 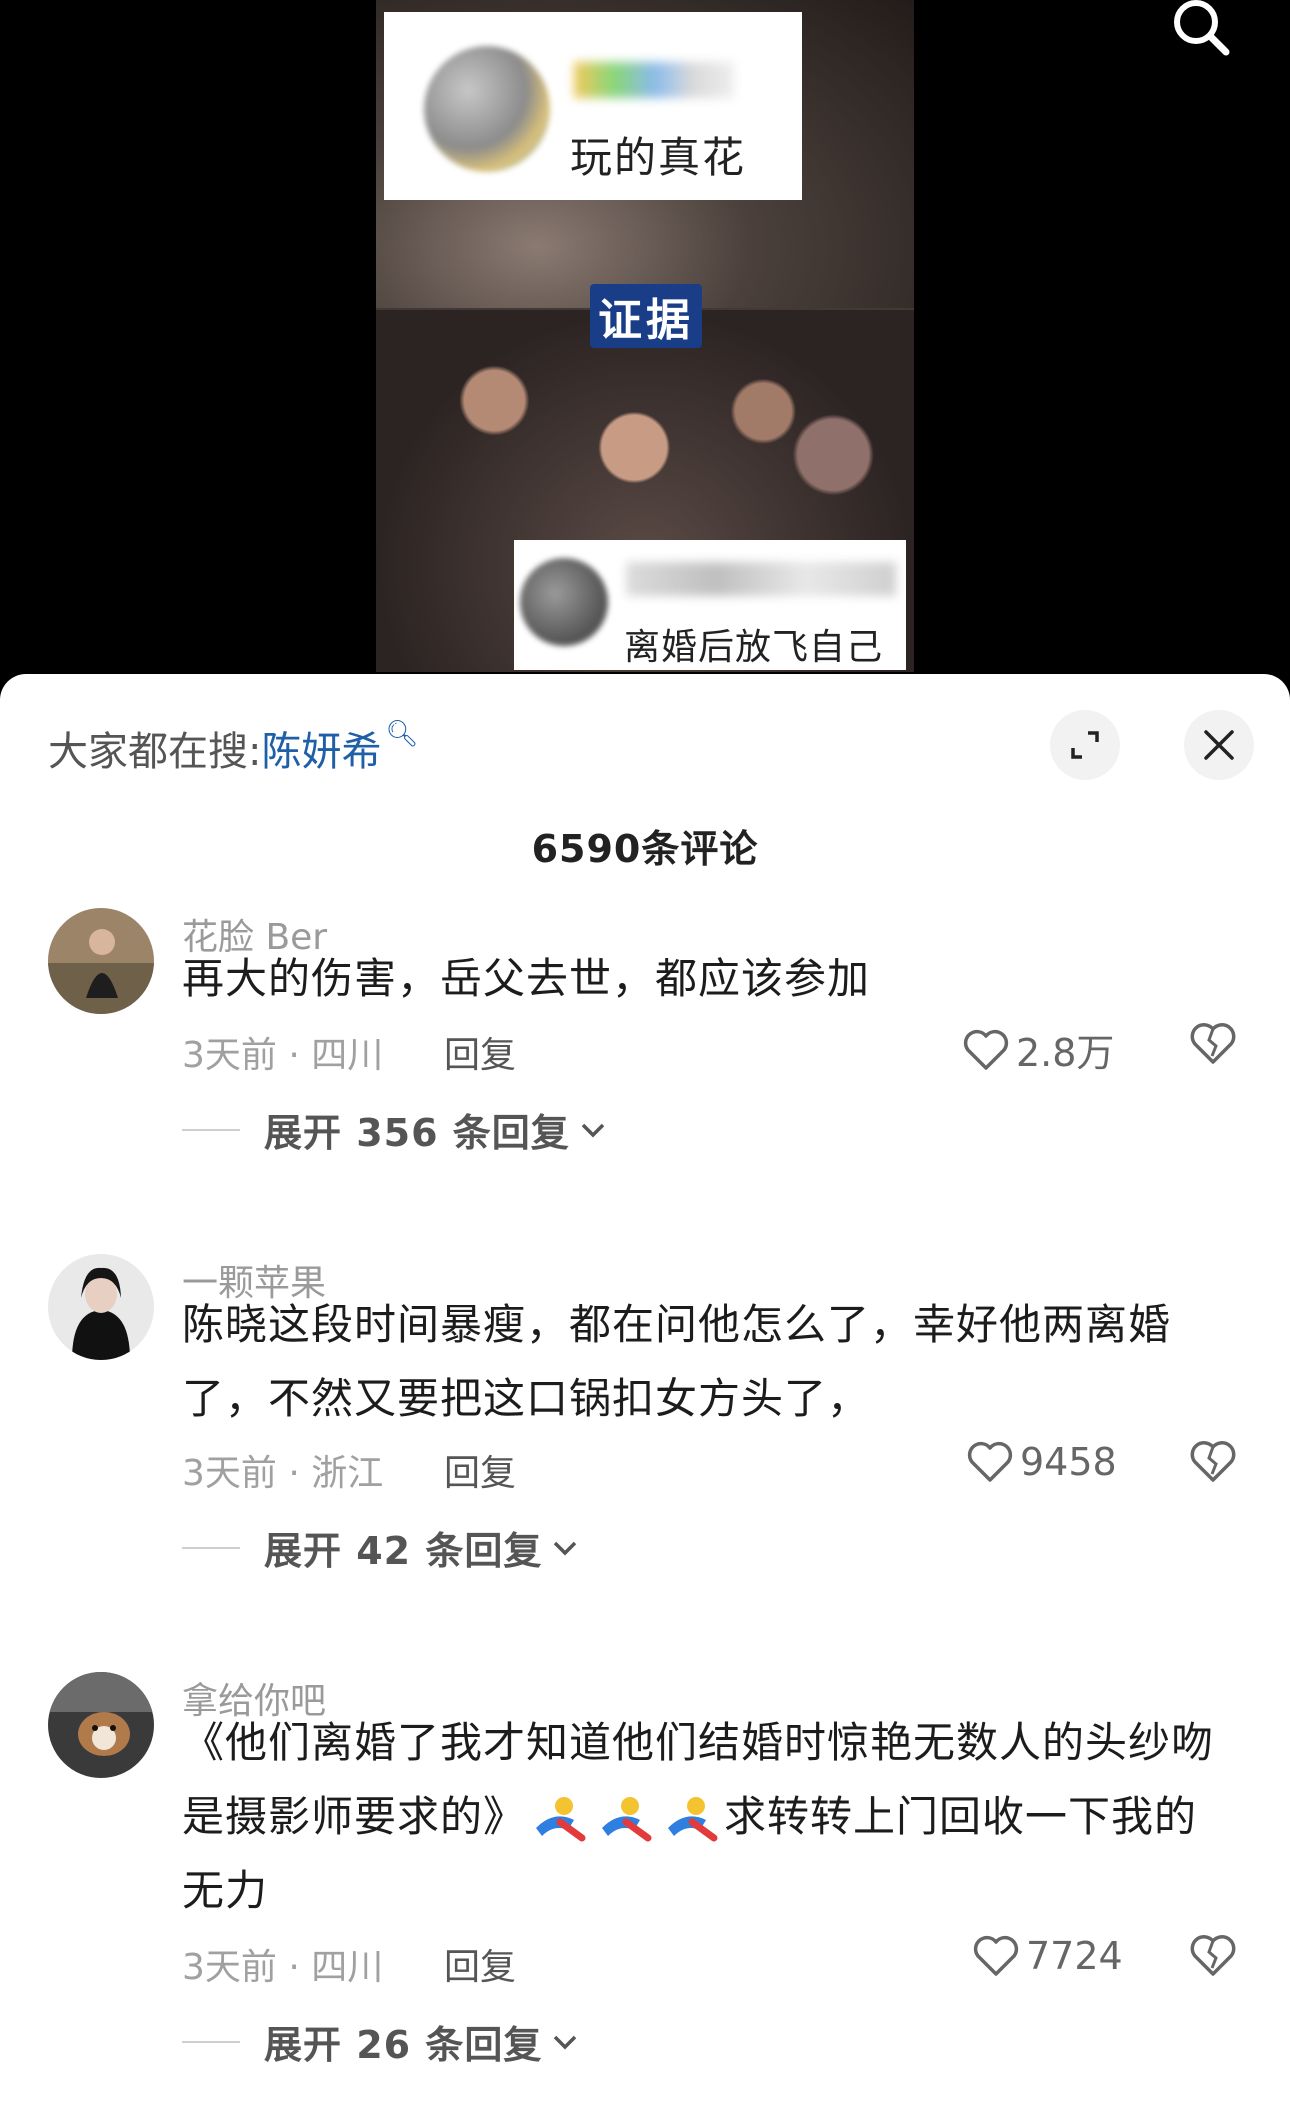 What do you see at coordinates (754, 647) in the screenshot?
I see `caption-bottom-text: 离婚后放飞自己了` at bounding box center [754, 647].